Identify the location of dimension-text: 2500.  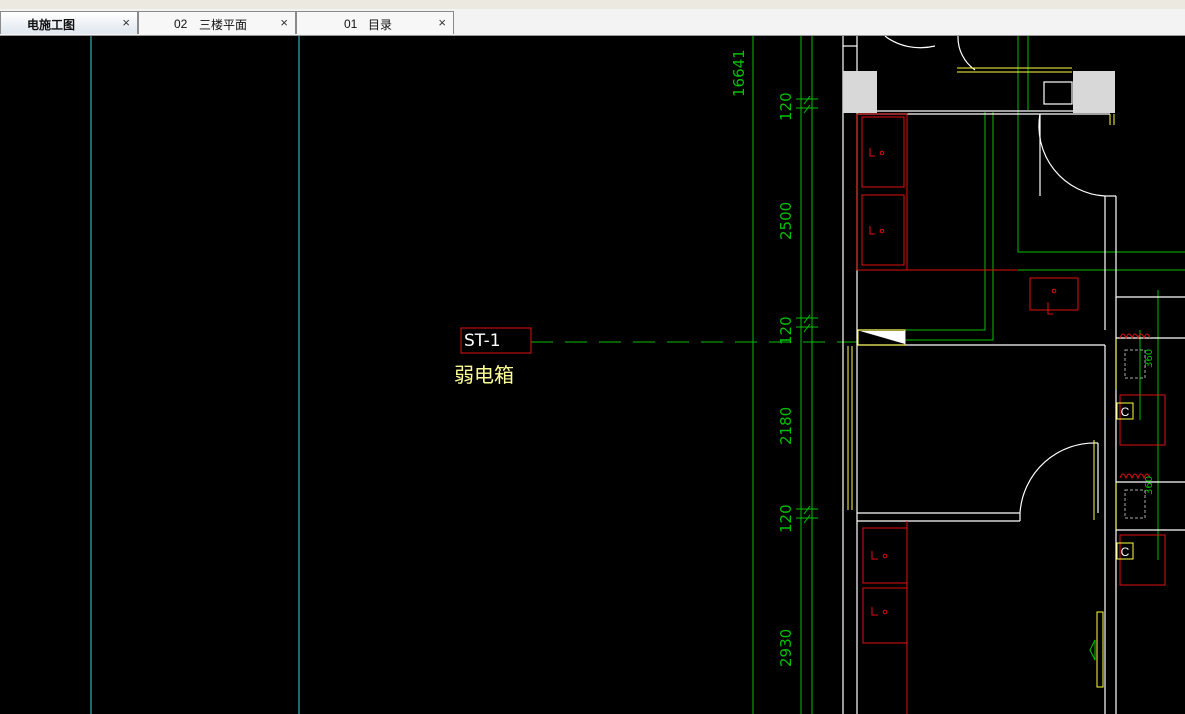
(786, 221).